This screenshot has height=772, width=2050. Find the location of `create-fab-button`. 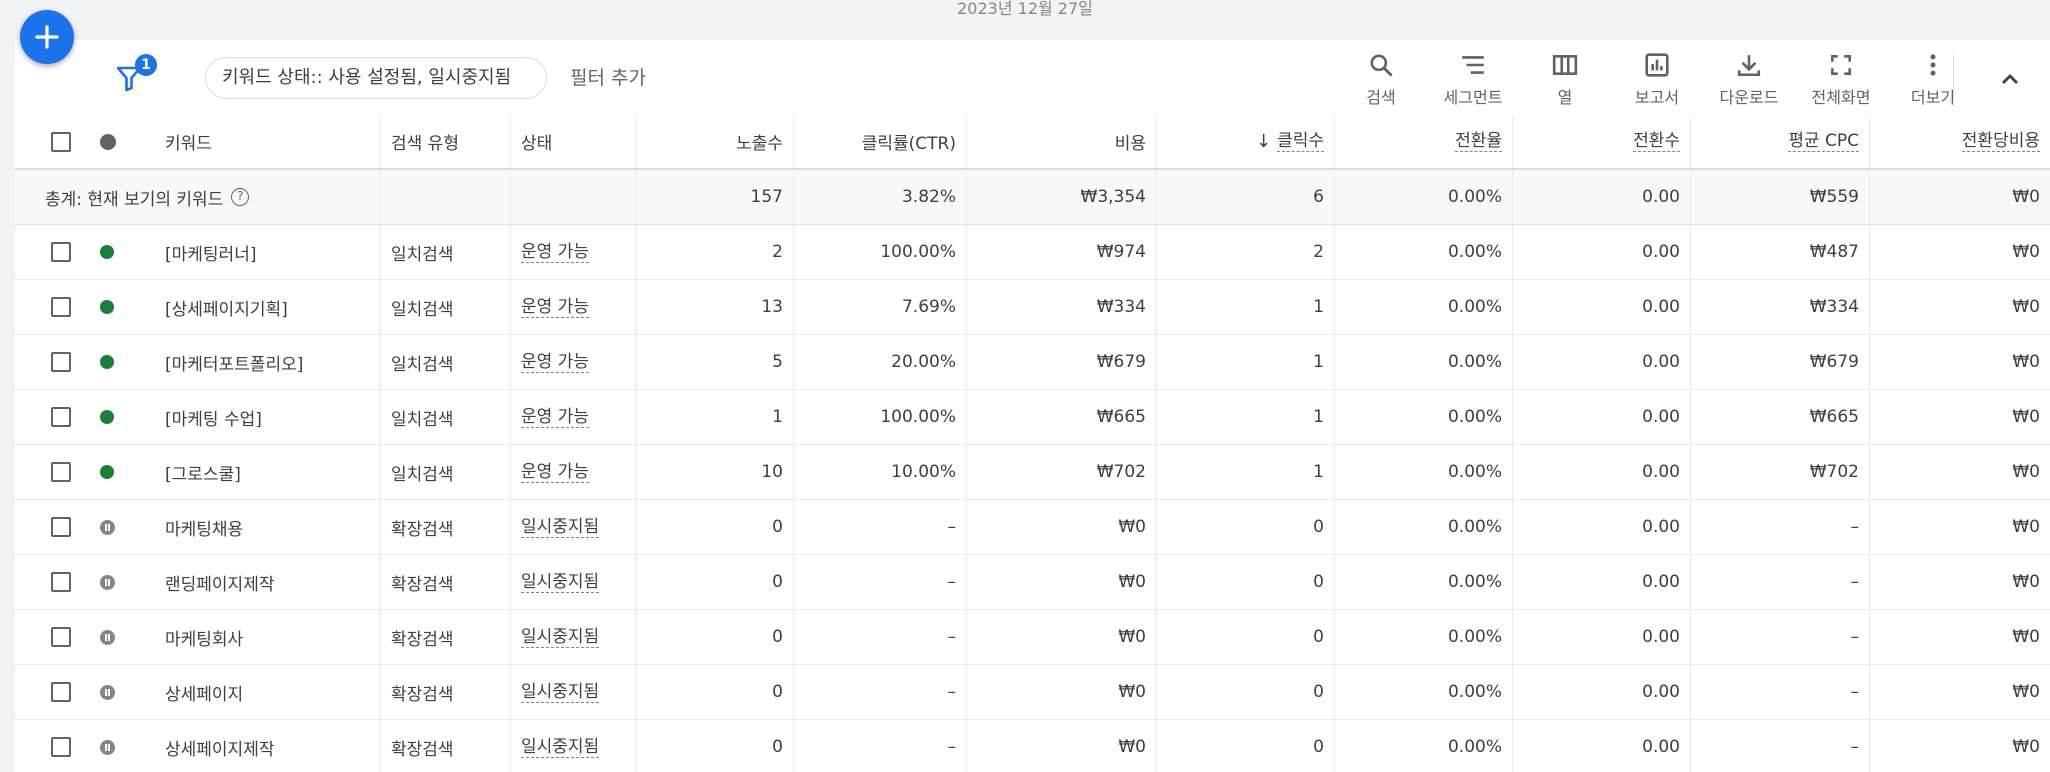

create-fab-button is located at coordinates (47, 37).